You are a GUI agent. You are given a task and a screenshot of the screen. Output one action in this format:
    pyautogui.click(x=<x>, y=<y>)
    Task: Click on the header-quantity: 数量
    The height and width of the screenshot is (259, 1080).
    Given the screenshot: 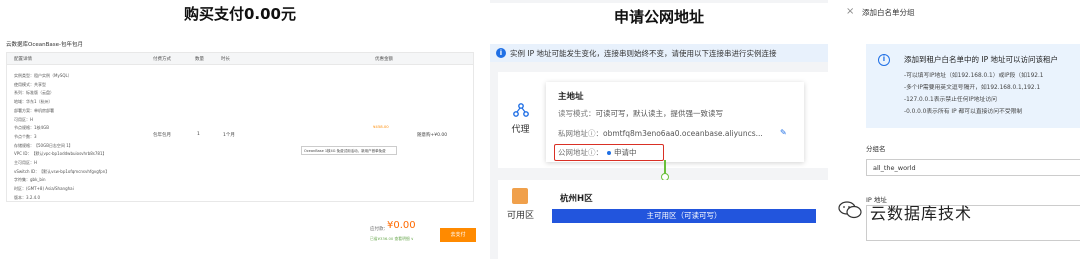 What is the action you would take?
    pyautogui.click(x=199, y=59)
    